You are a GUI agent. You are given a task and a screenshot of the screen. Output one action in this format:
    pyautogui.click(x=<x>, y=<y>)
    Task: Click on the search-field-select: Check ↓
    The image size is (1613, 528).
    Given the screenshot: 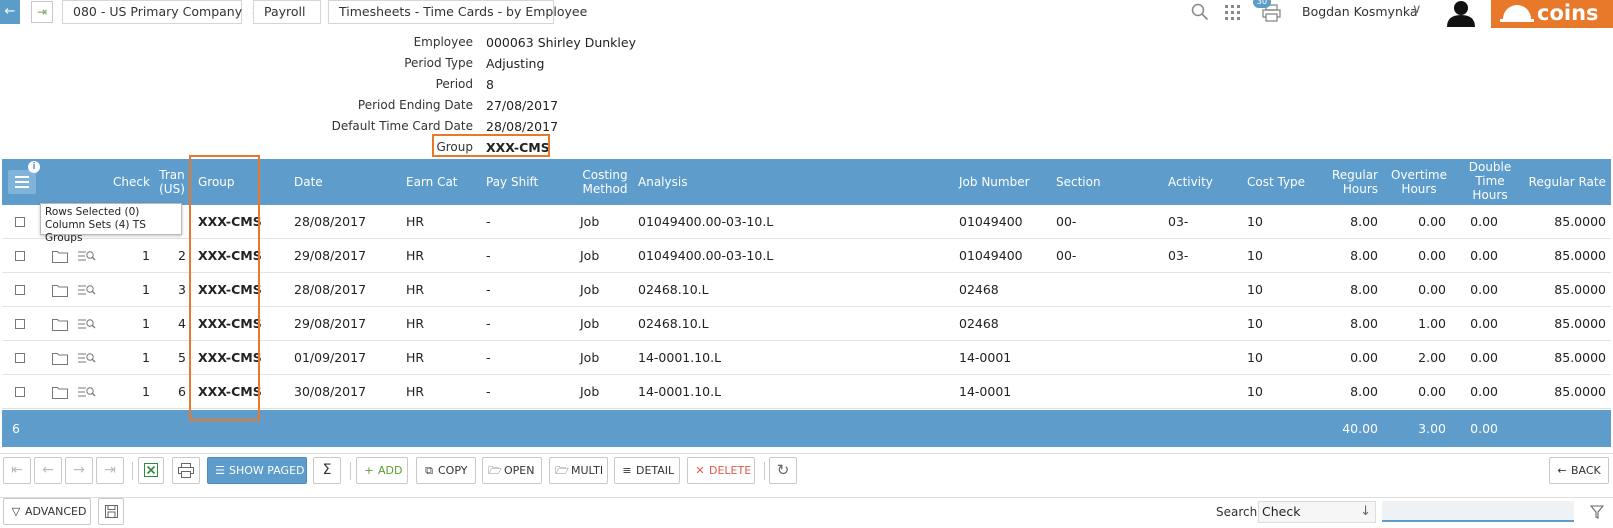 What is the action you would take?
    pyautogui.click(x=1317, y=512)
    